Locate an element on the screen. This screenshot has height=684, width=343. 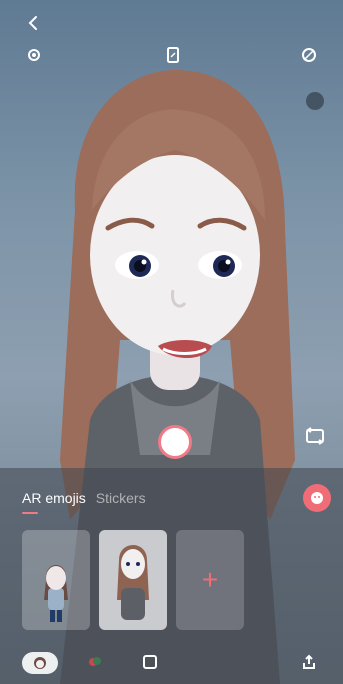
avatar-mode-button is located at coordinates (40, 663).